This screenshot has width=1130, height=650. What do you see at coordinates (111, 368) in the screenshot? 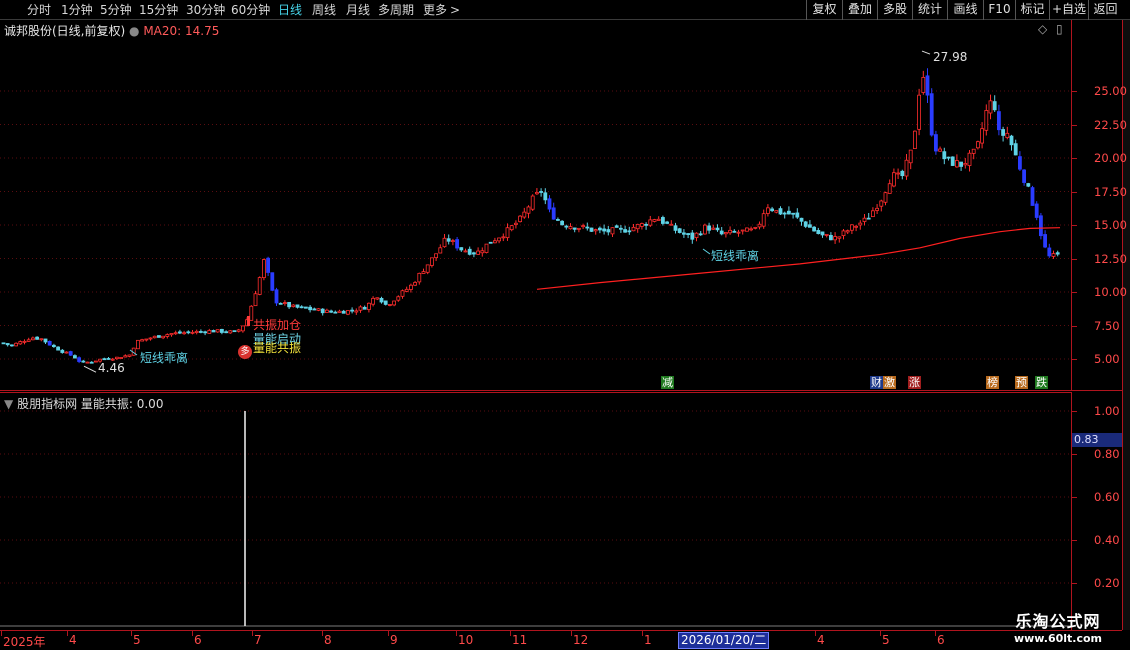
I see `low-price-label: 4.46` at bounding box center [111, 368].